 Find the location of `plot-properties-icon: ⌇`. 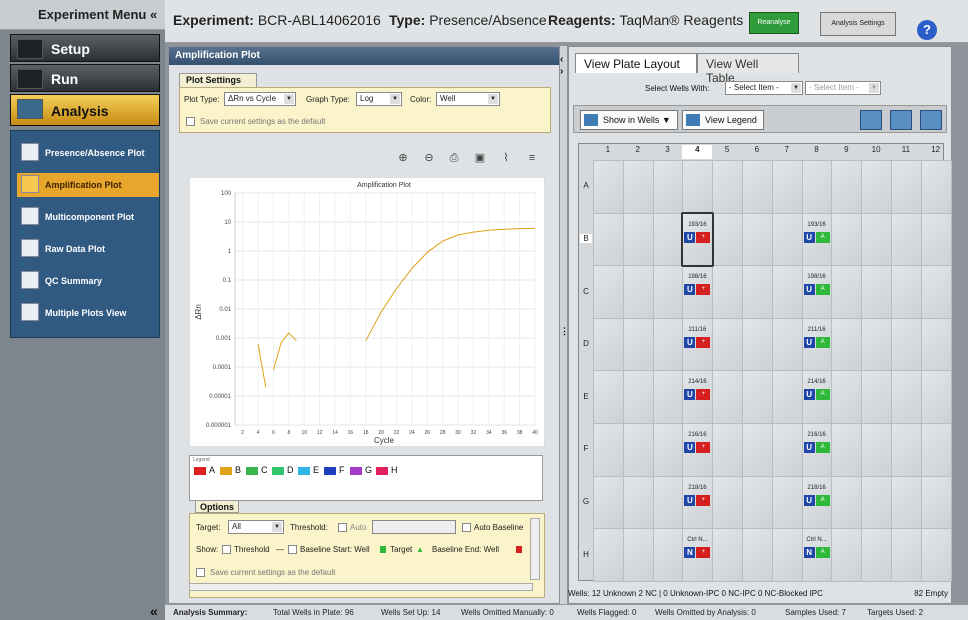

plot-properties-icon: ⌇ is located at coordinates (506, 158).